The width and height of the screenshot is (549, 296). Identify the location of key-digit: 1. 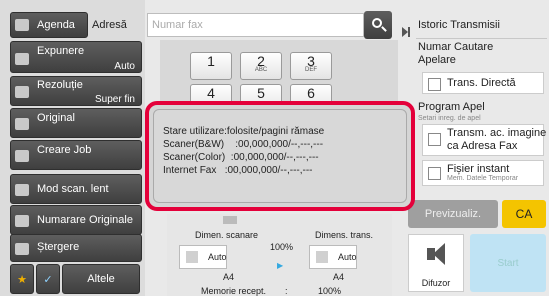
(211, 61).